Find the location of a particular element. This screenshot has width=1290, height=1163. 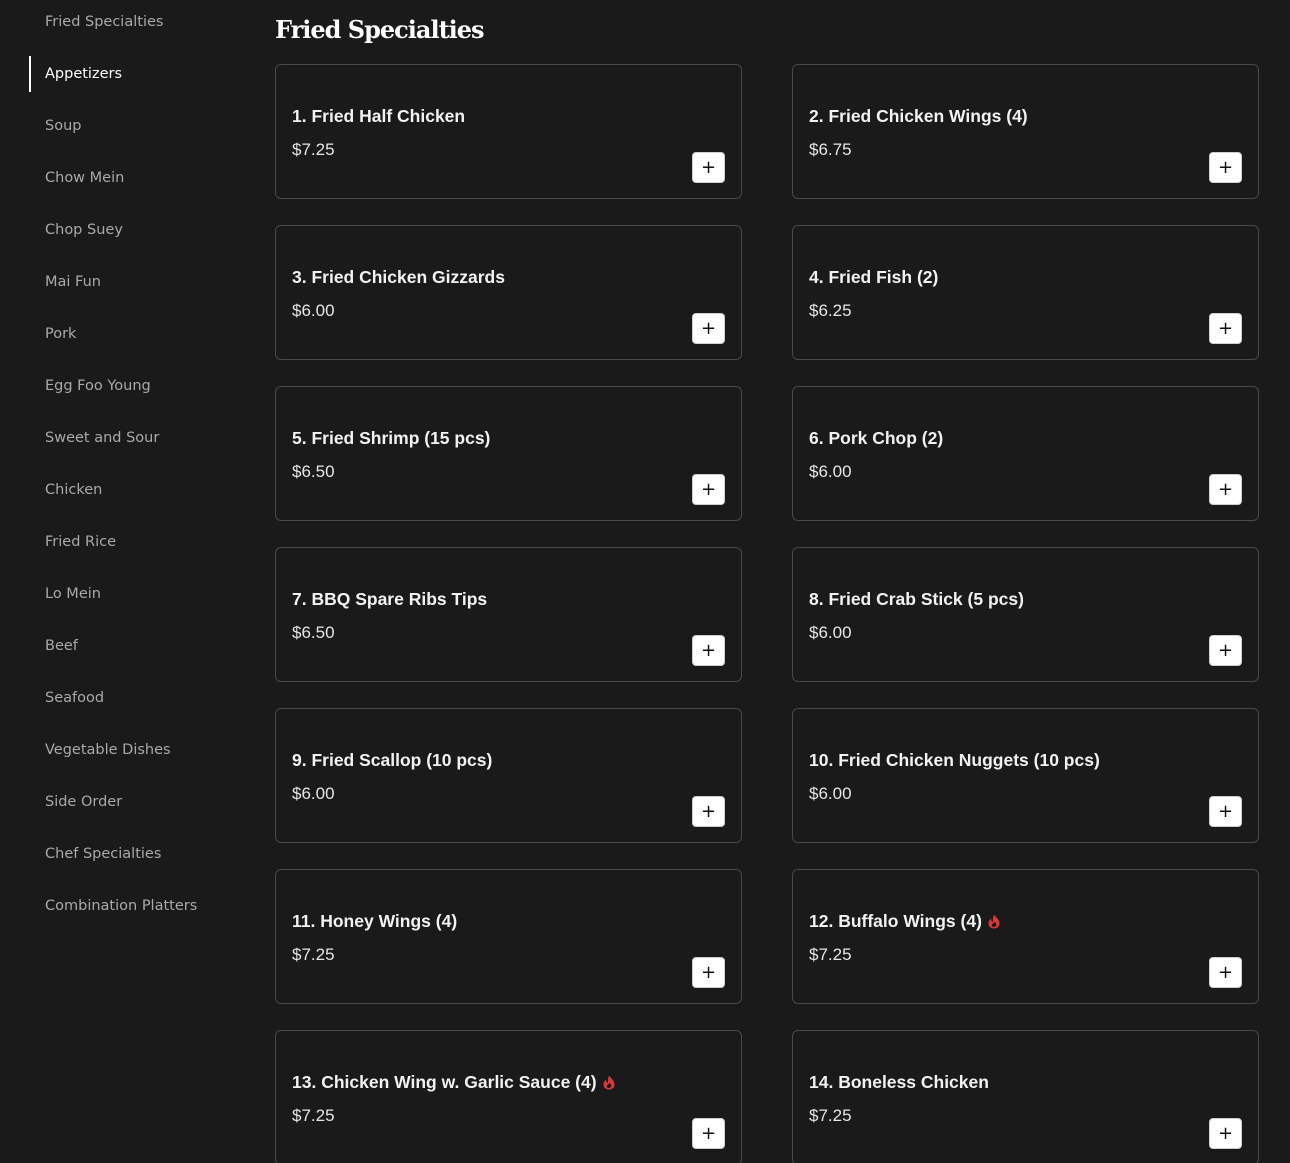

sidebar-item-chicken: Chicken is located at coordinates (73, 490).